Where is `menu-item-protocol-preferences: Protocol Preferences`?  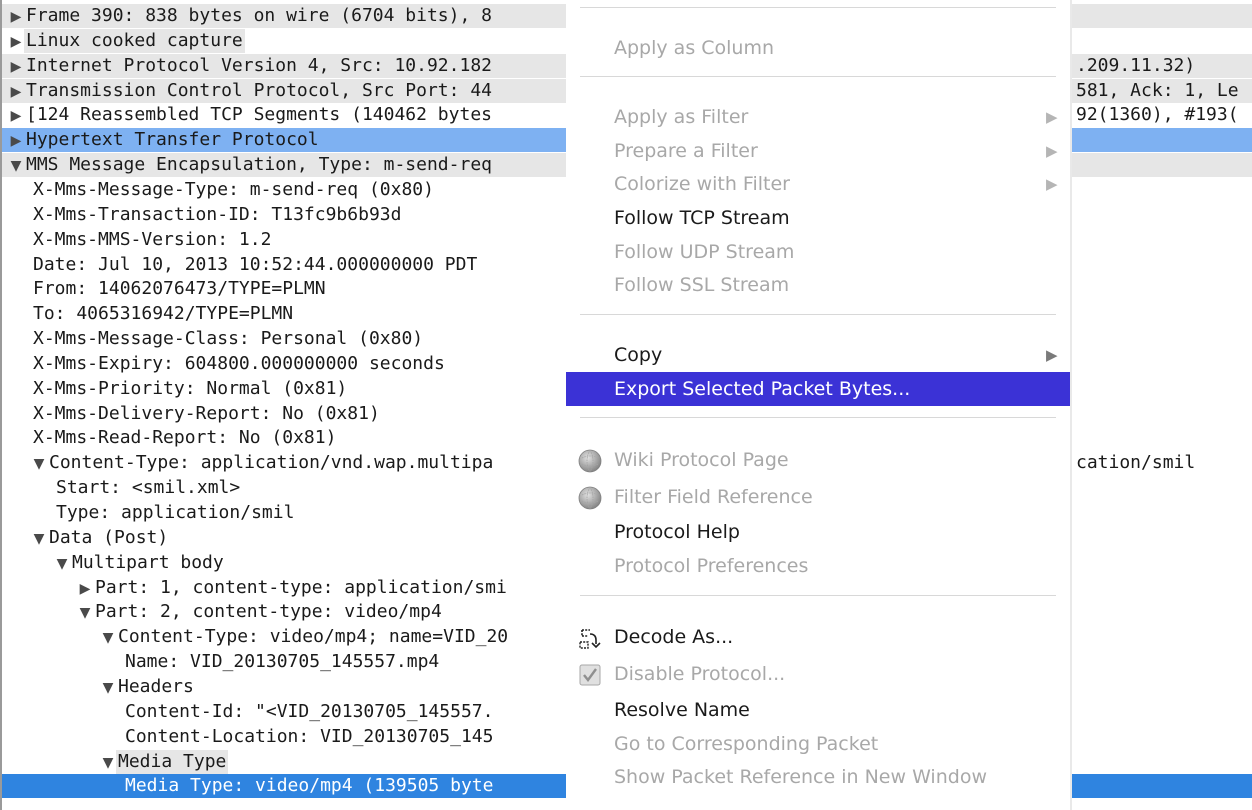 menu-item-protocol-preferences: Protocol Preferences is located at coordinates (818, 566).